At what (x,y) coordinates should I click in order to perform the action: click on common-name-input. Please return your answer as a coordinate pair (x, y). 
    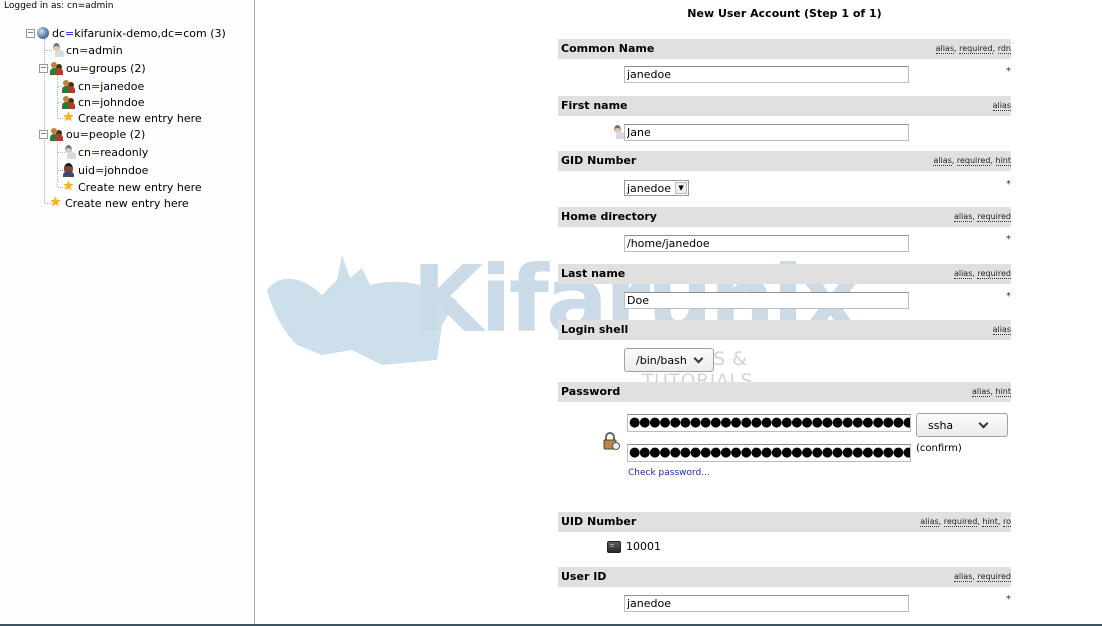
    Looking at the image, I should click on (766, 74).